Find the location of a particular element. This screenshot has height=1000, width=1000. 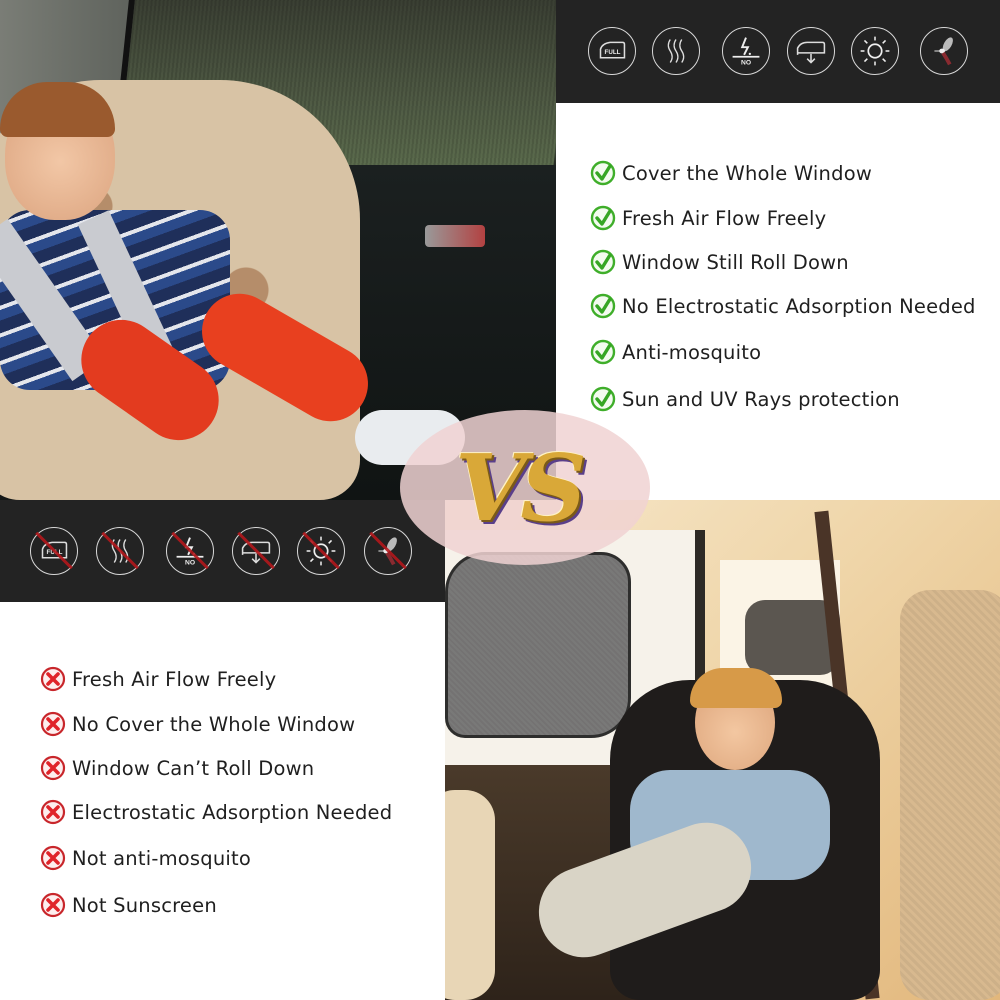

full-window-crossed-icon: FULL is located at coordinates (54, 551).